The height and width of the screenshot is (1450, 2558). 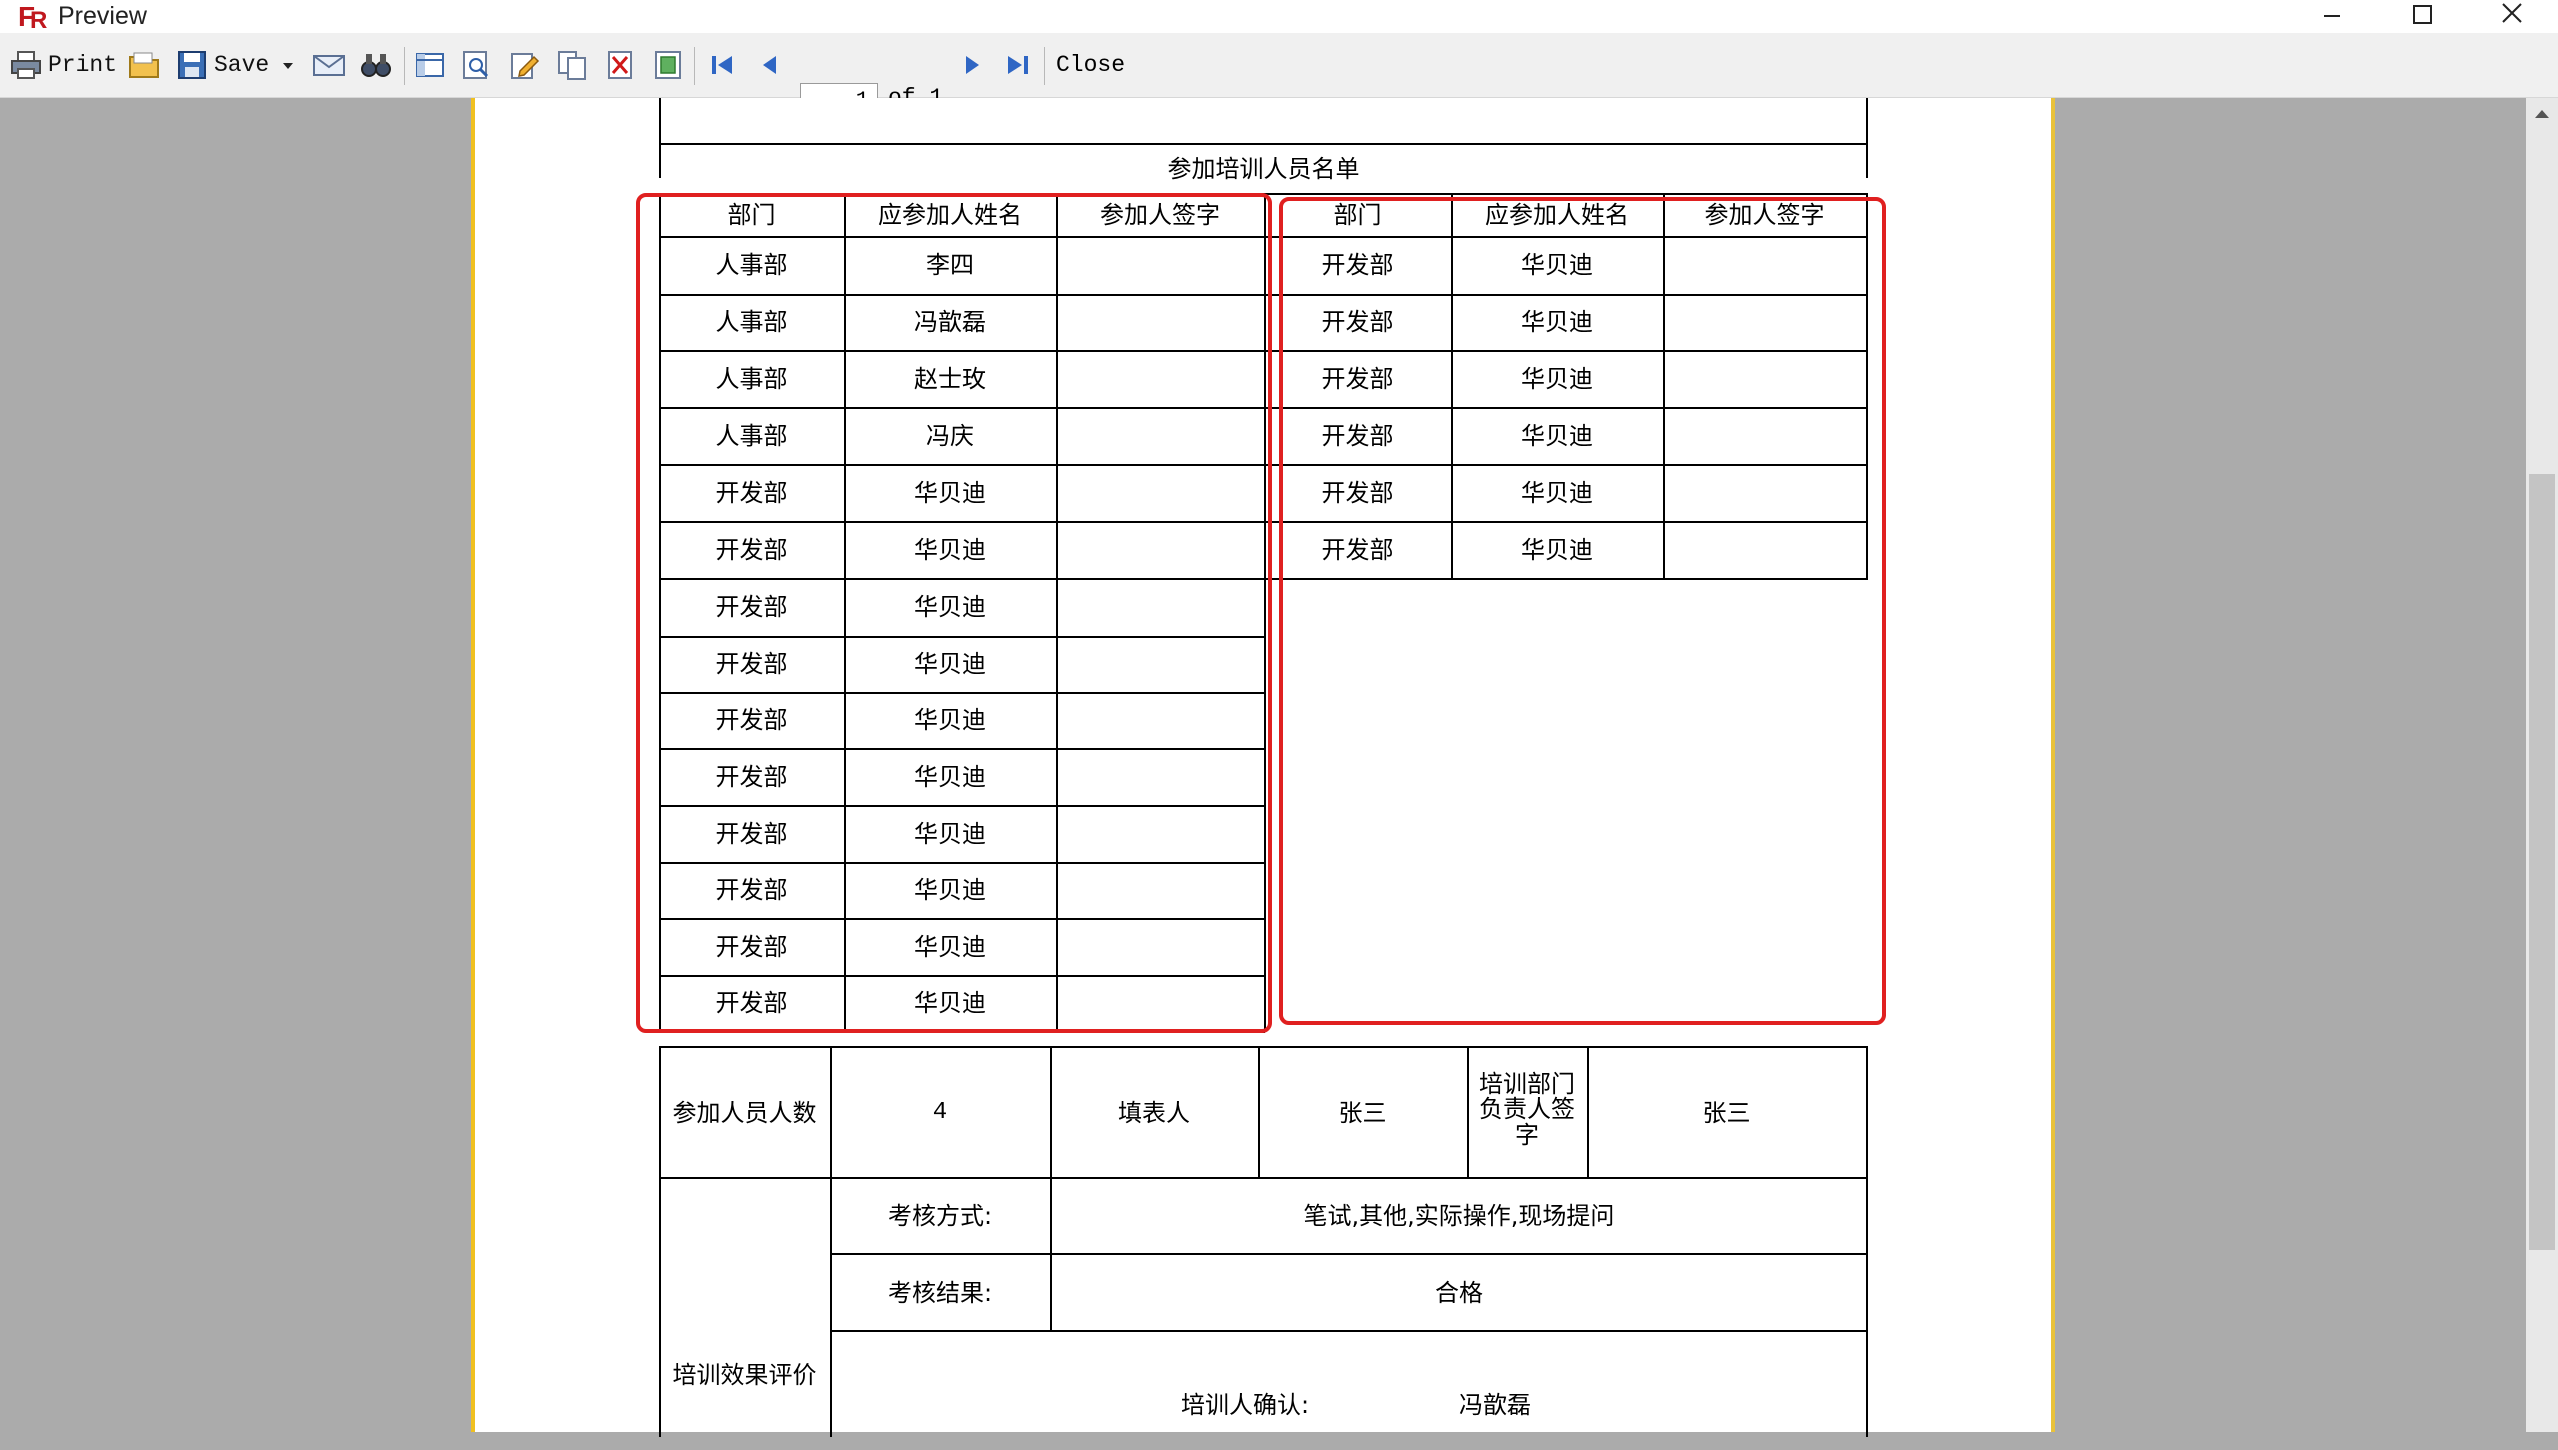 What do you see at coordinates (2421, 16) in the screenshot?
I see `maximize-button` at bounding box center [2421, 16].